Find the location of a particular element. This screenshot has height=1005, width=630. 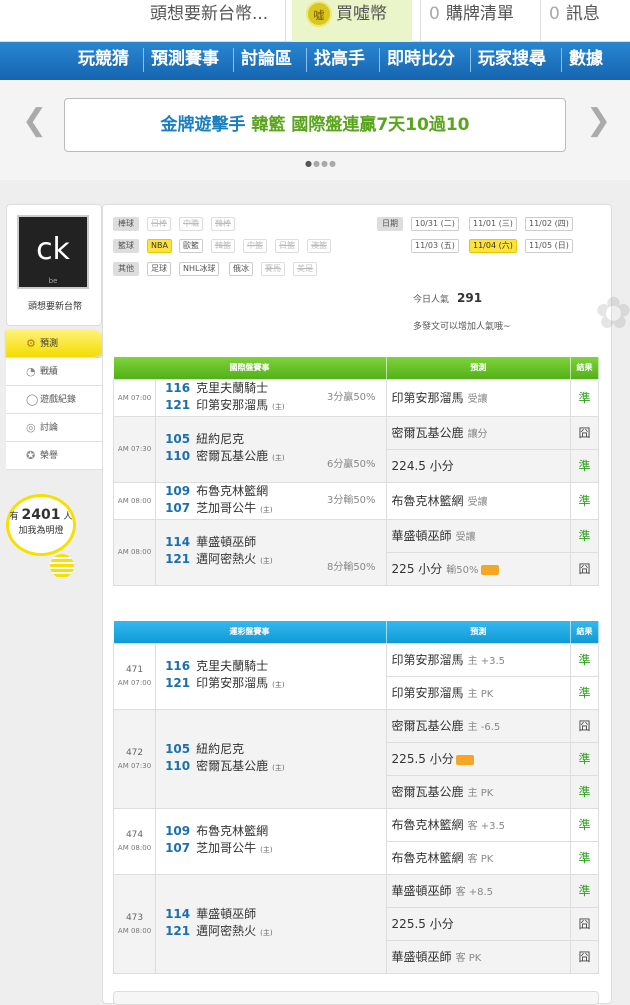

chevron-left-icon: ❮ is located at coordinates (34, 121).